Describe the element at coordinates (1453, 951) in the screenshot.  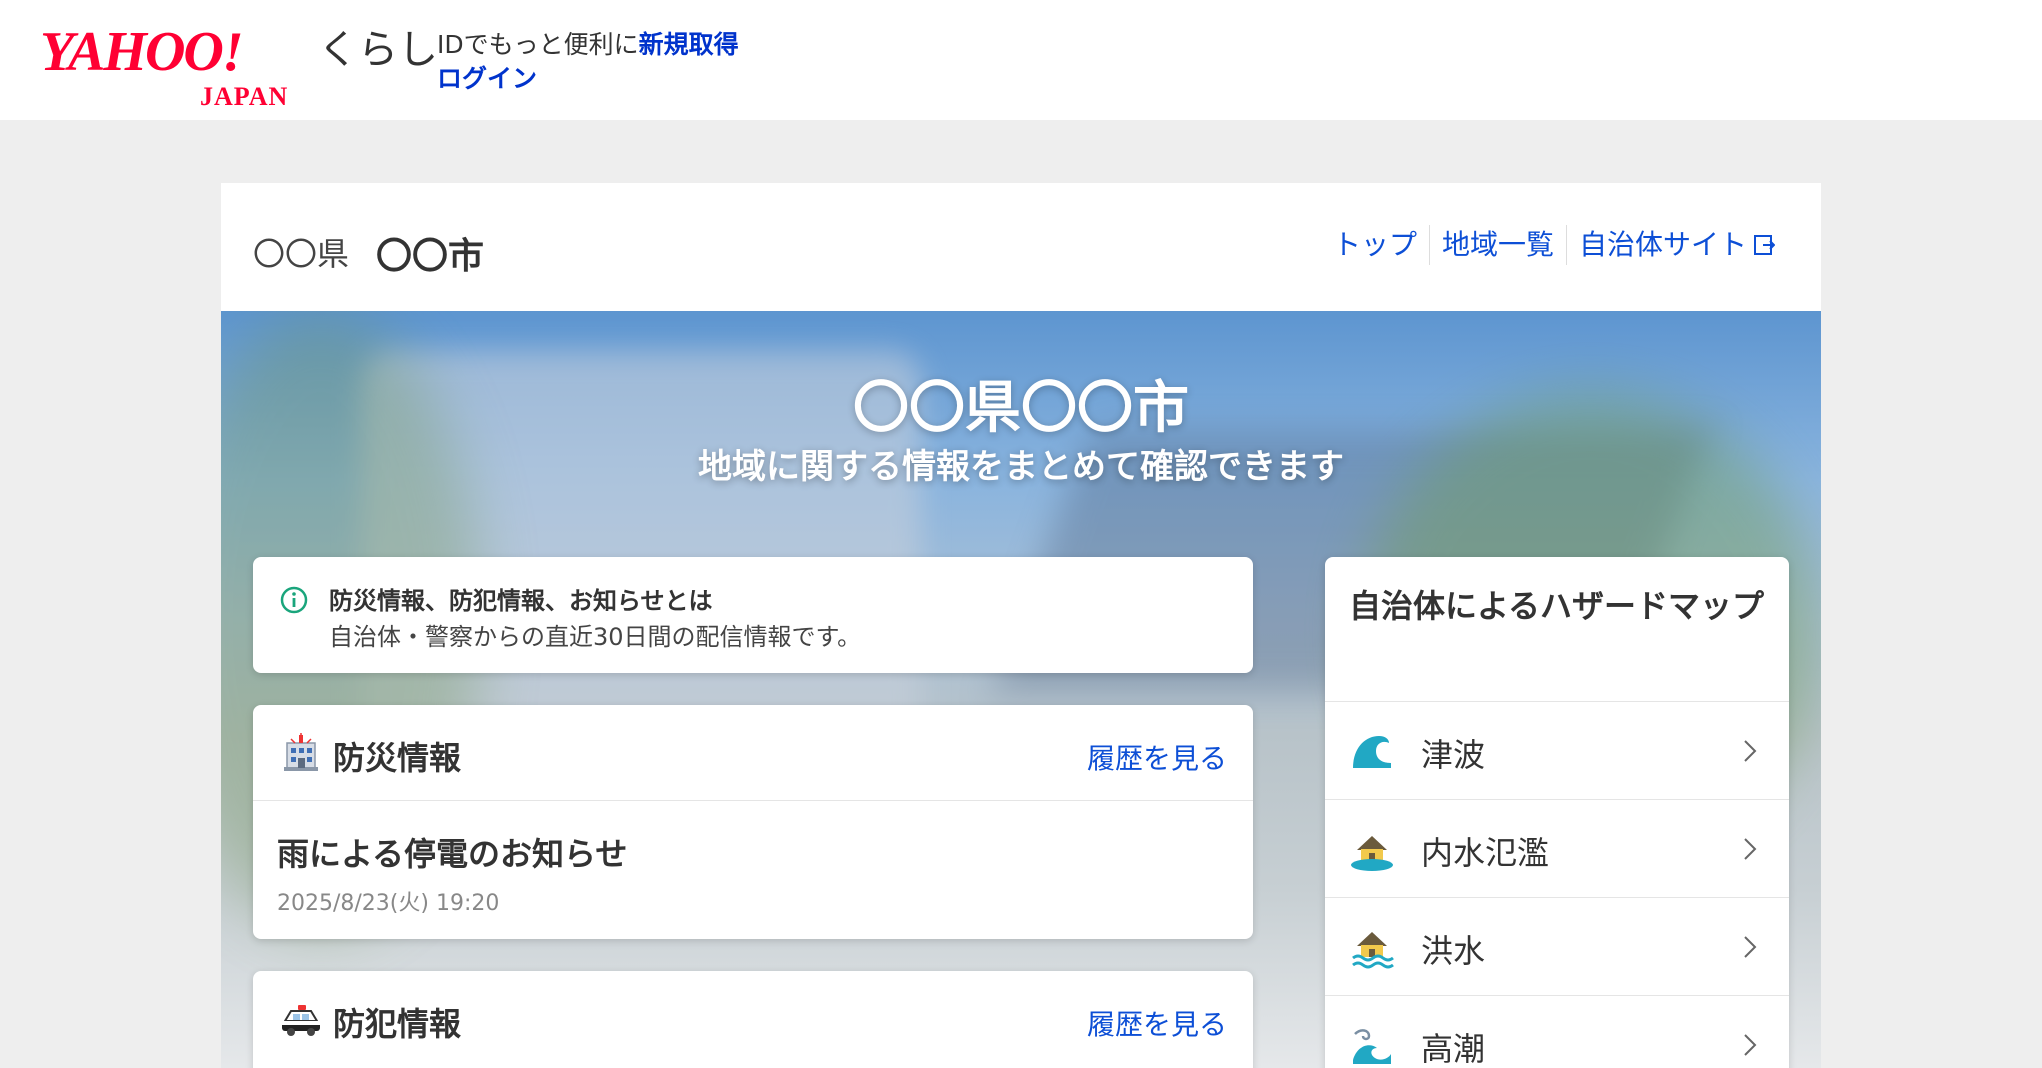
I see `hazard-label: 洪水` at that location.